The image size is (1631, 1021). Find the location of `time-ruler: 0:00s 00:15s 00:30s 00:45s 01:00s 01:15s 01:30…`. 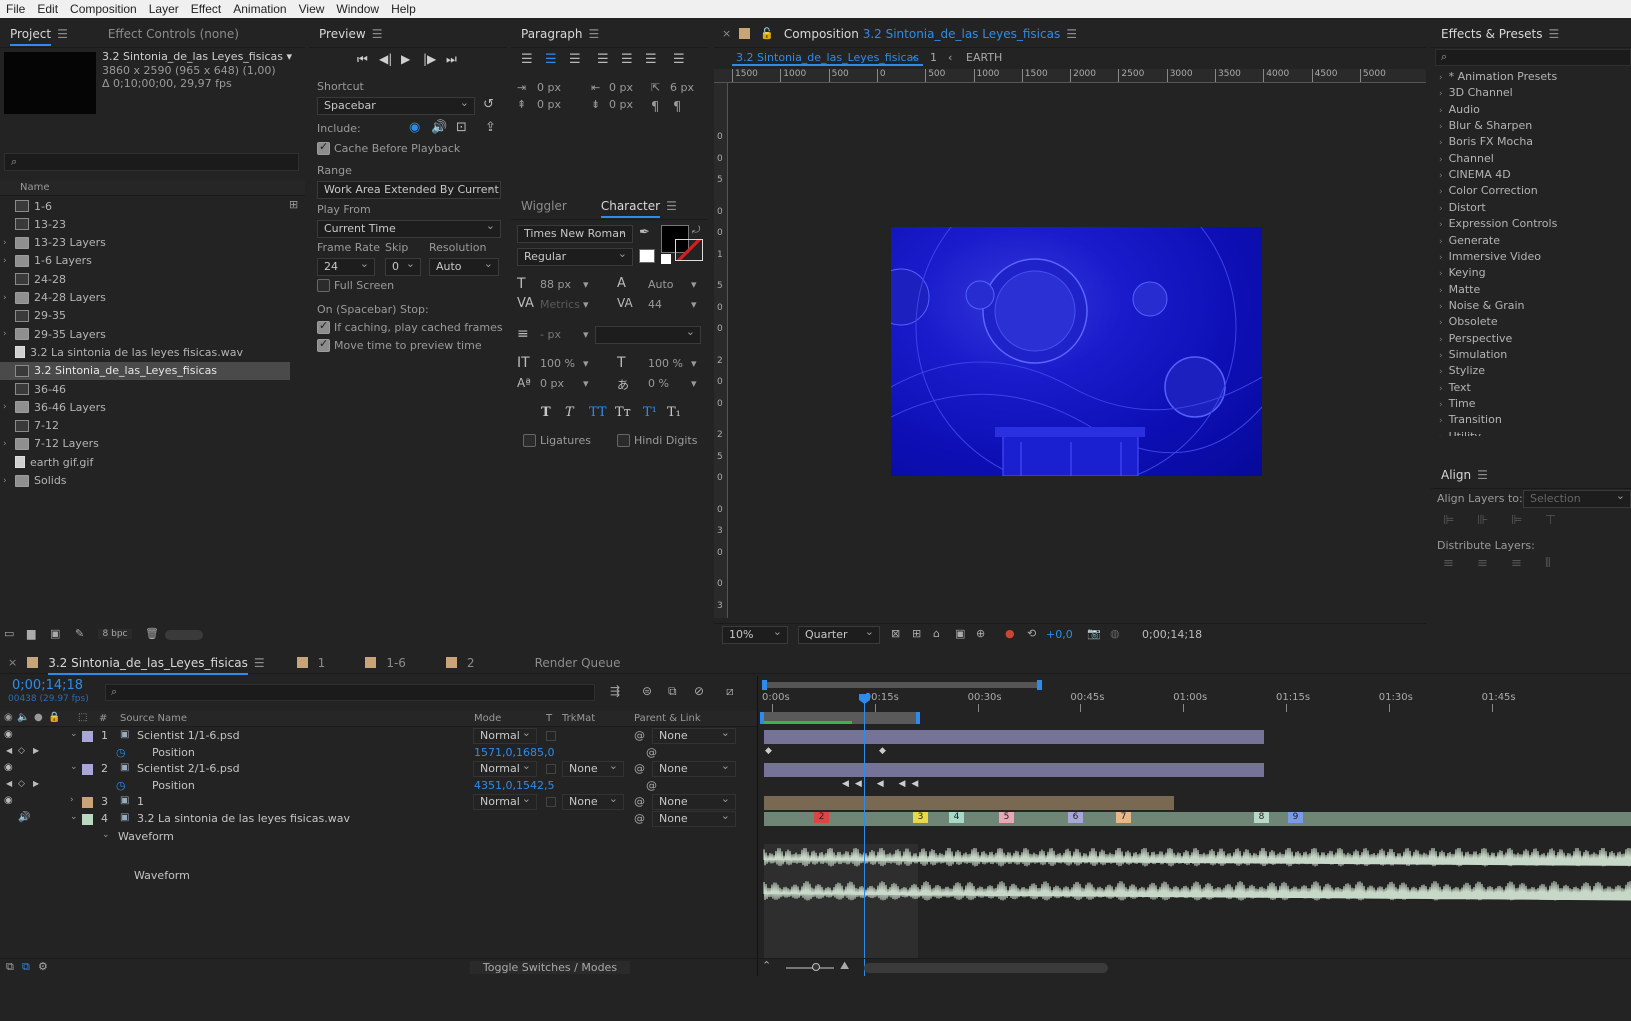

time-ruler: 0:00s 00:15s 00:30s 00:45s 01:00s 01:15s 01:30… is located at coordinates (1194, 701).